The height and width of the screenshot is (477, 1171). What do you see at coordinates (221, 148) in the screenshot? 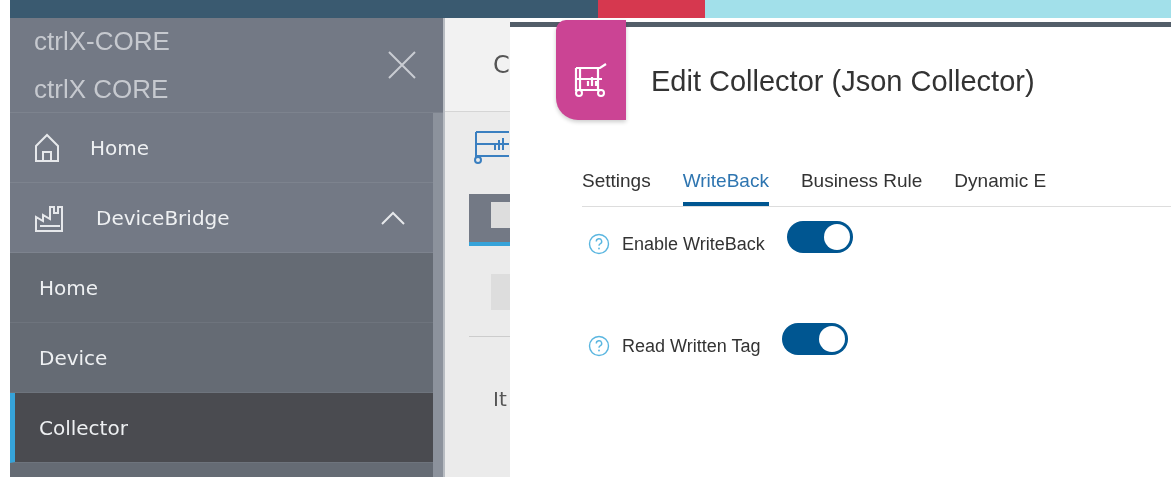
I see `nav-item: Home` at bounding box center [221, 148].